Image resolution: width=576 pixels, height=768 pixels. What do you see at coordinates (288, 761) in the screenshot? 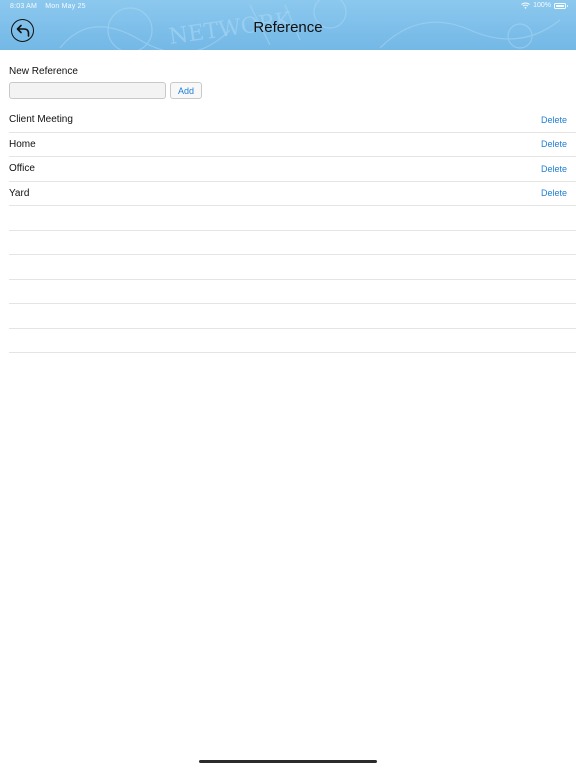
I see `home-indicator` at bounding box center [288, 761].